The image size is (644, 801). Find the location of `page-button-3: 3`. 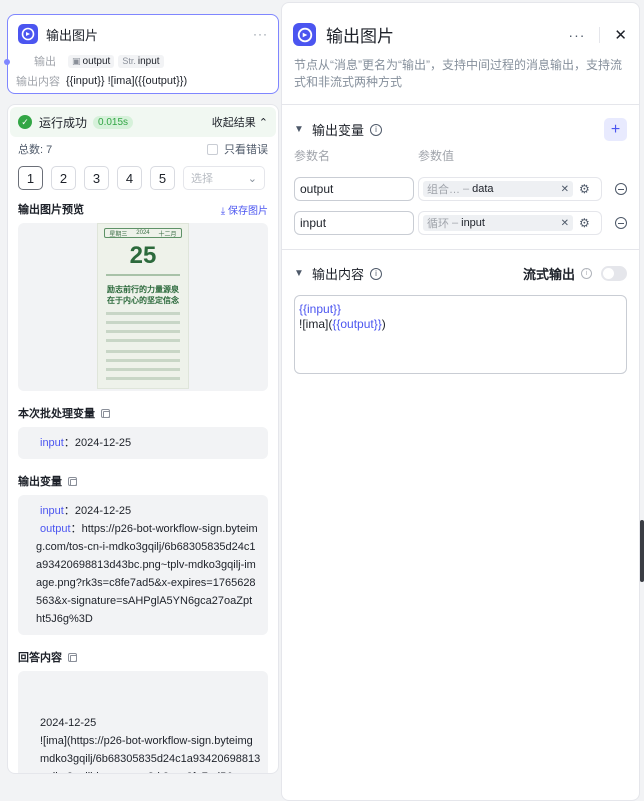

page-button-3: 3 is located at coordinates (96, 178).